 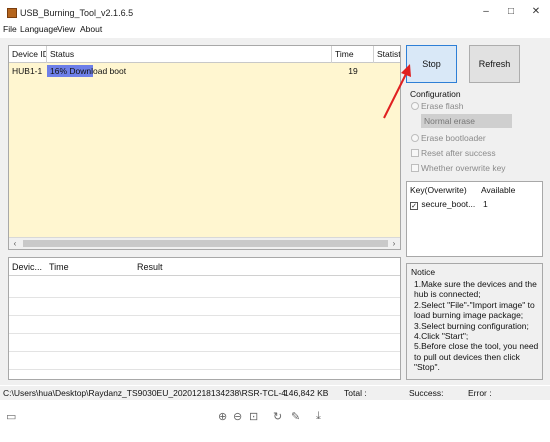 I want to click on key-available: 1, so click(x=485, y=204).